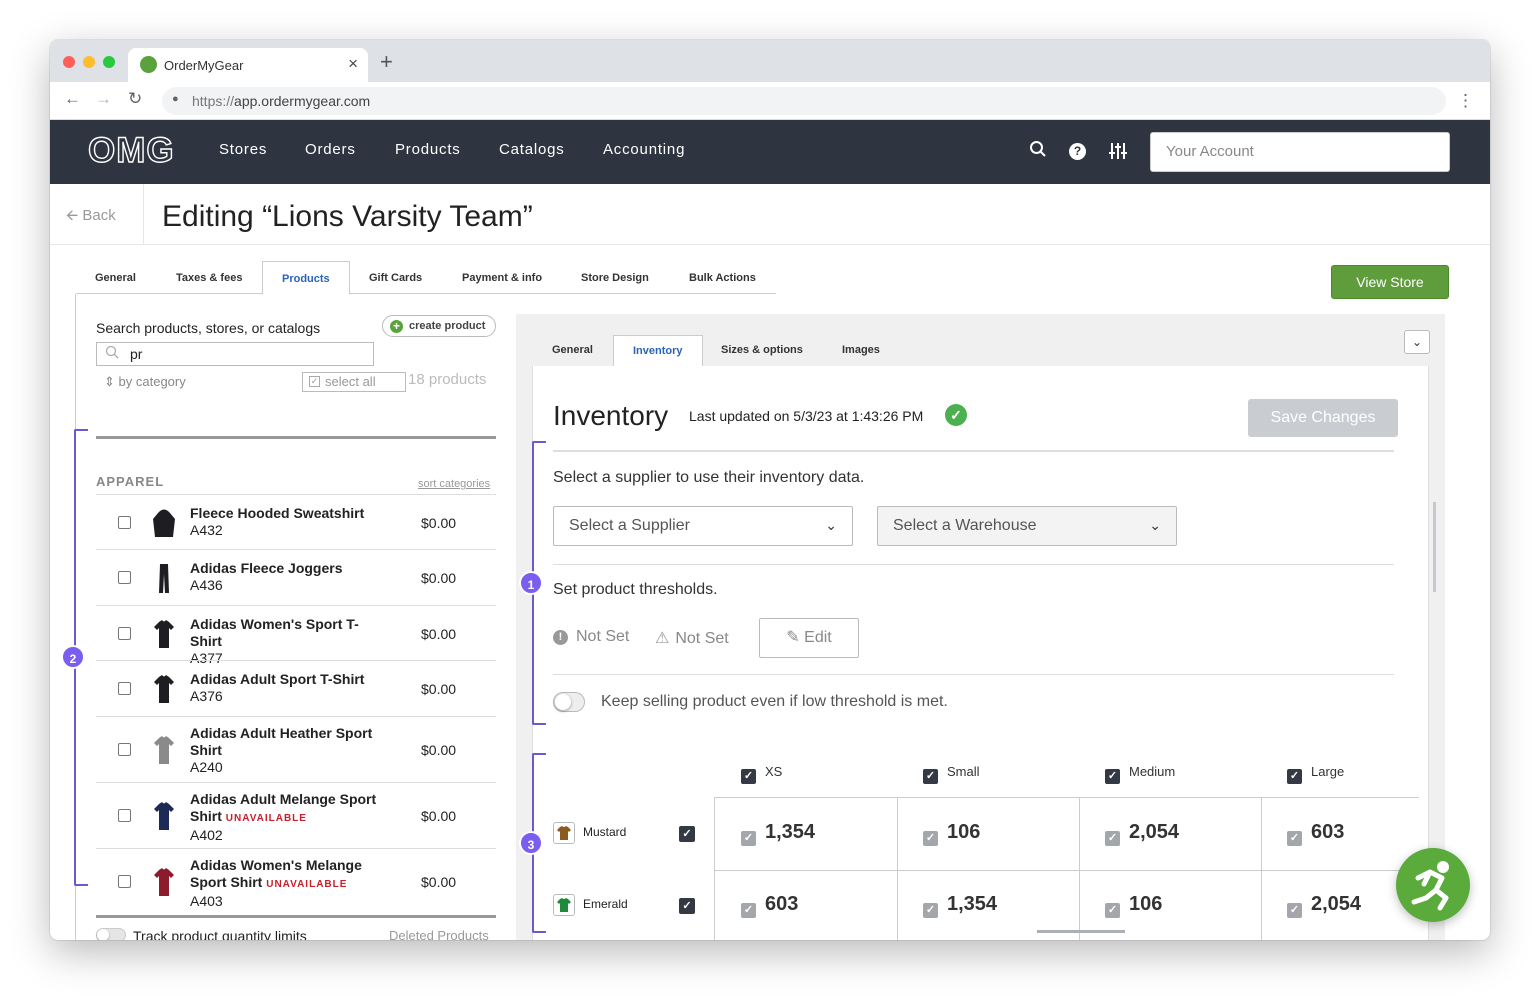 The width and height of the screenshot is (1540, 1001). I want to click on tab-bulk-actions: Bulk Actions, so click(722, 278).